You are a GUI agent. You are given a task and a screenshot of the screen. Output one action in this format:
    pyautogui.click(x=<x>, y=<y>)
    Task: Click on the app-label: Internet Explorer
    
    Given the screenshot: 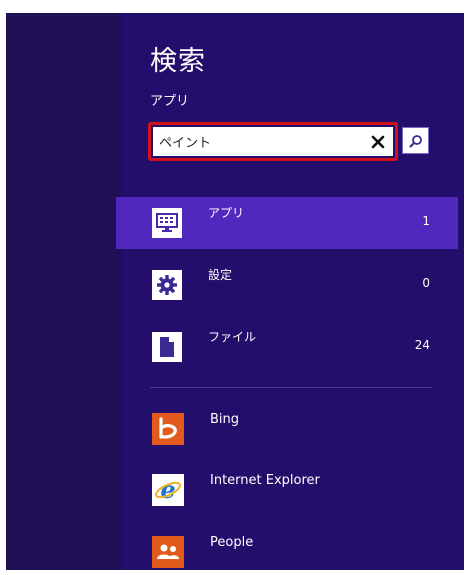 What is the action you would take?
    pyautogui.click(x=265, y=480)
    